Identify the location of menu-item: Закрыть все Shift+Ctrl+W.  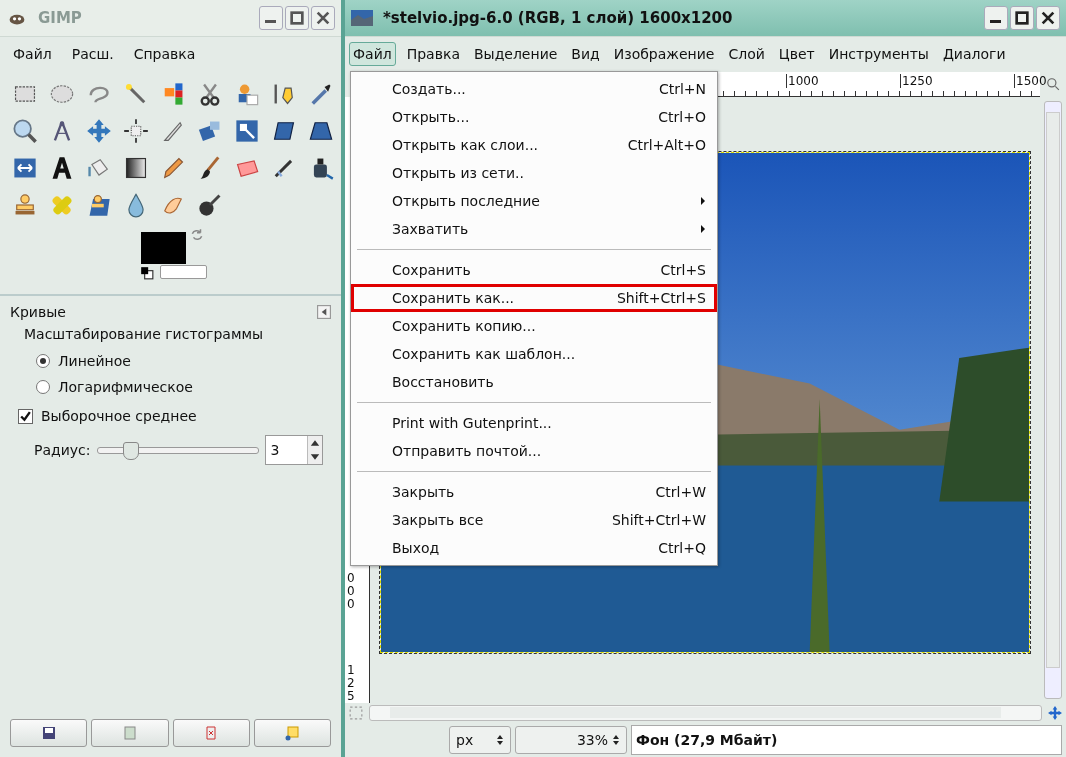
(534, 520).